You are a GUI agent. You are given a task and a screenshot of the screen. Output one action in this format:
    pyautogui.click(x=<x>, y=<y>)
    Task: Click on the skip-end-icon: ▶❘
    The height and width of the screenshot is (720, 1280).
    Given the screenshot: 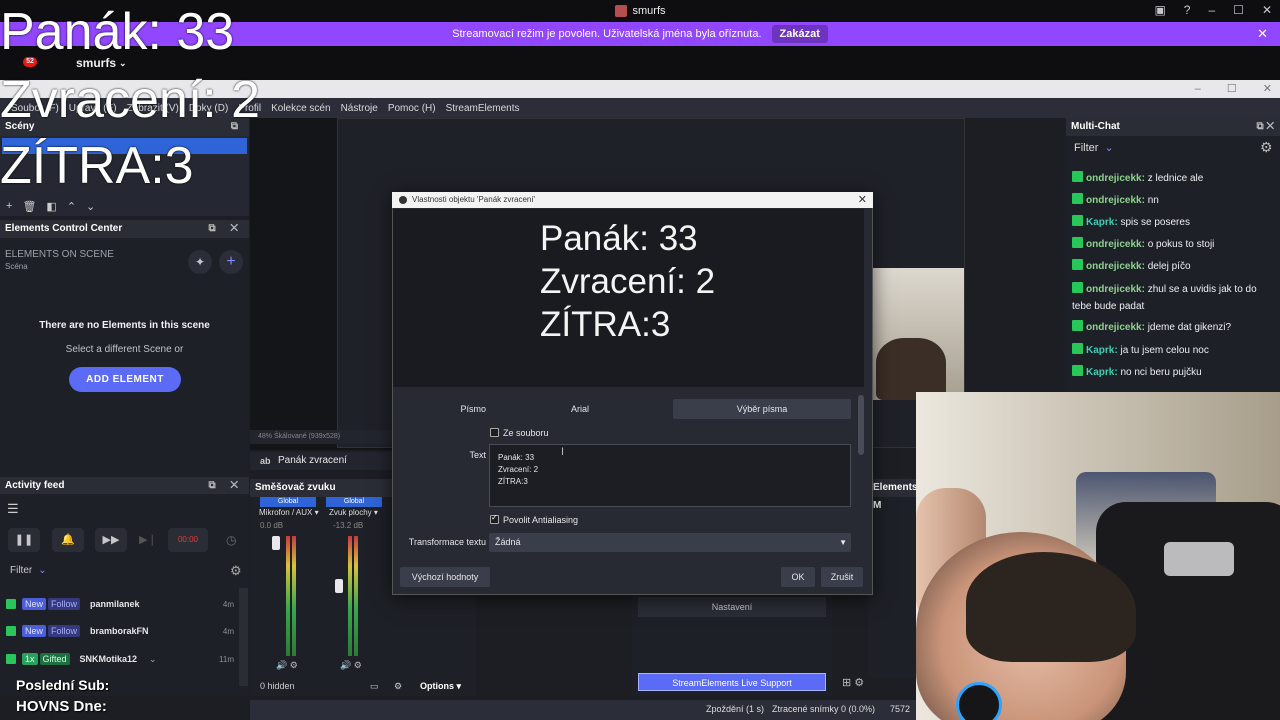 What is the action you would take?
    pyautogui.click(x=148, y=540)
    